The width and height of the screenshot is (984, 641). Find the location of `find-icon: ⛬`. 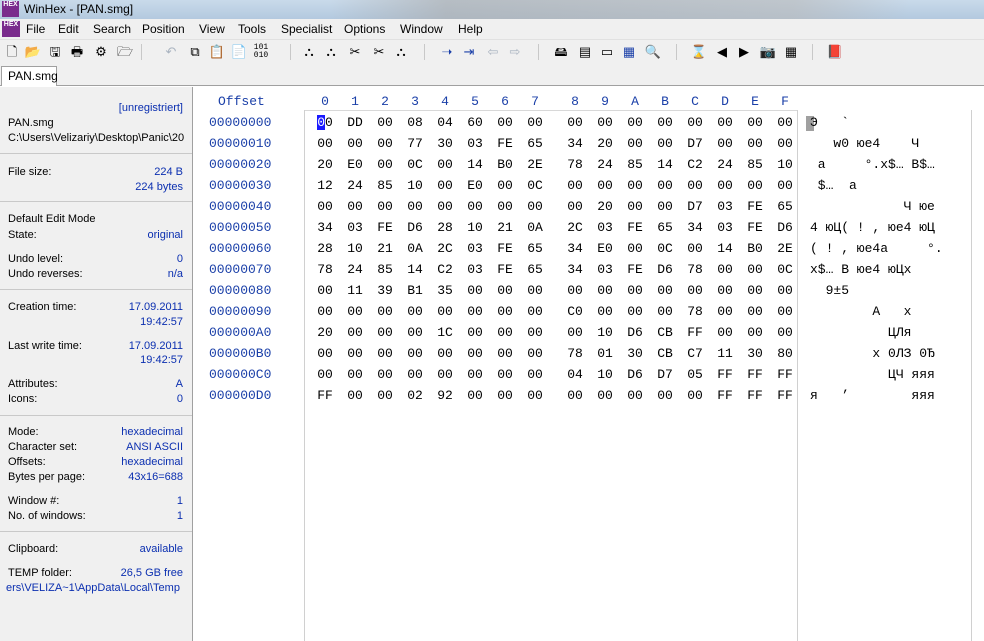

find-icon: ⛬ is located at coordinates (309, 52).